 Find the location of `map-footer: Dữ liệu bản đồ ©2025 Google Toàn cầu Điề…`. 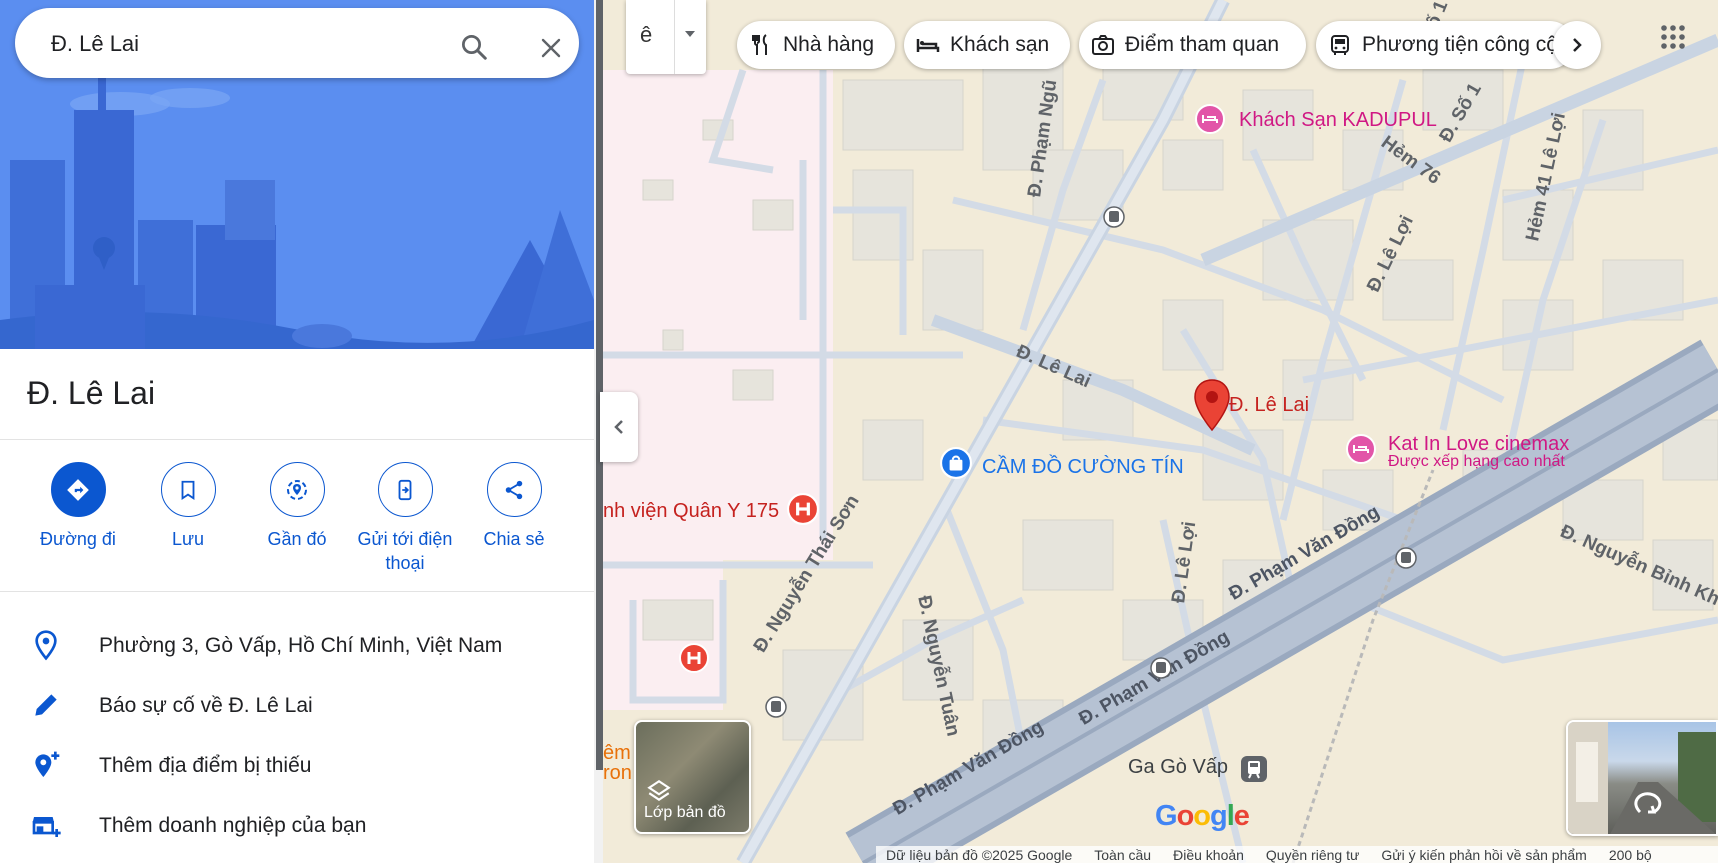

map-footer: Dữ liệu bản đồ ©2025 Google Toàn cầu Điề… is located at coordinates (1297, 854).